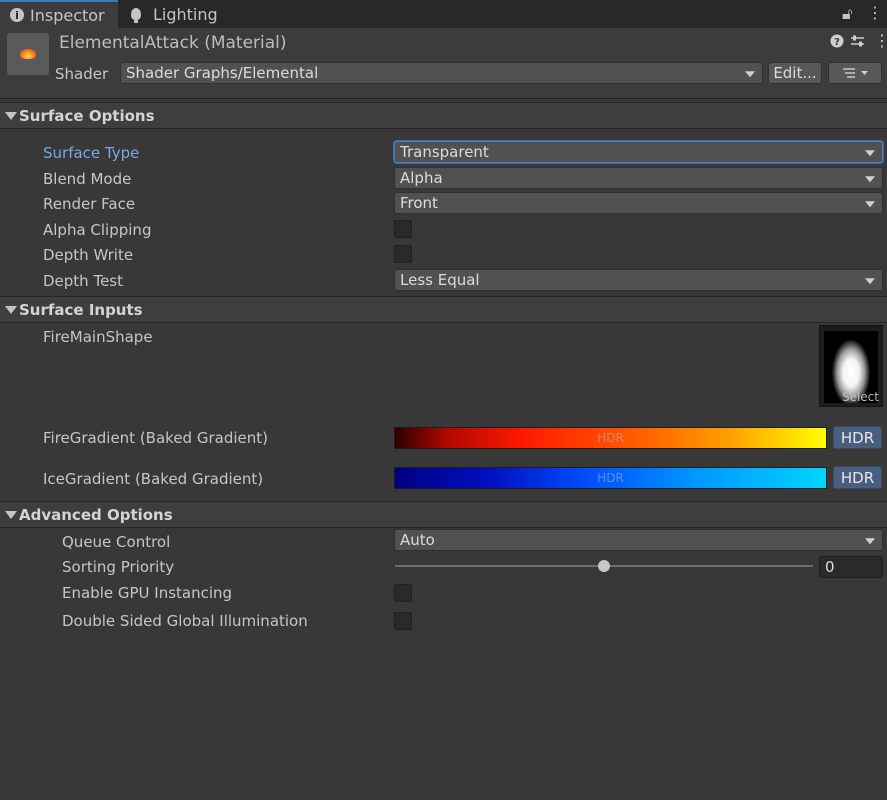 The width and height of the screenshot is (887, 800). I want to click on double-sided-gi-checkbox, so click(403, 621).